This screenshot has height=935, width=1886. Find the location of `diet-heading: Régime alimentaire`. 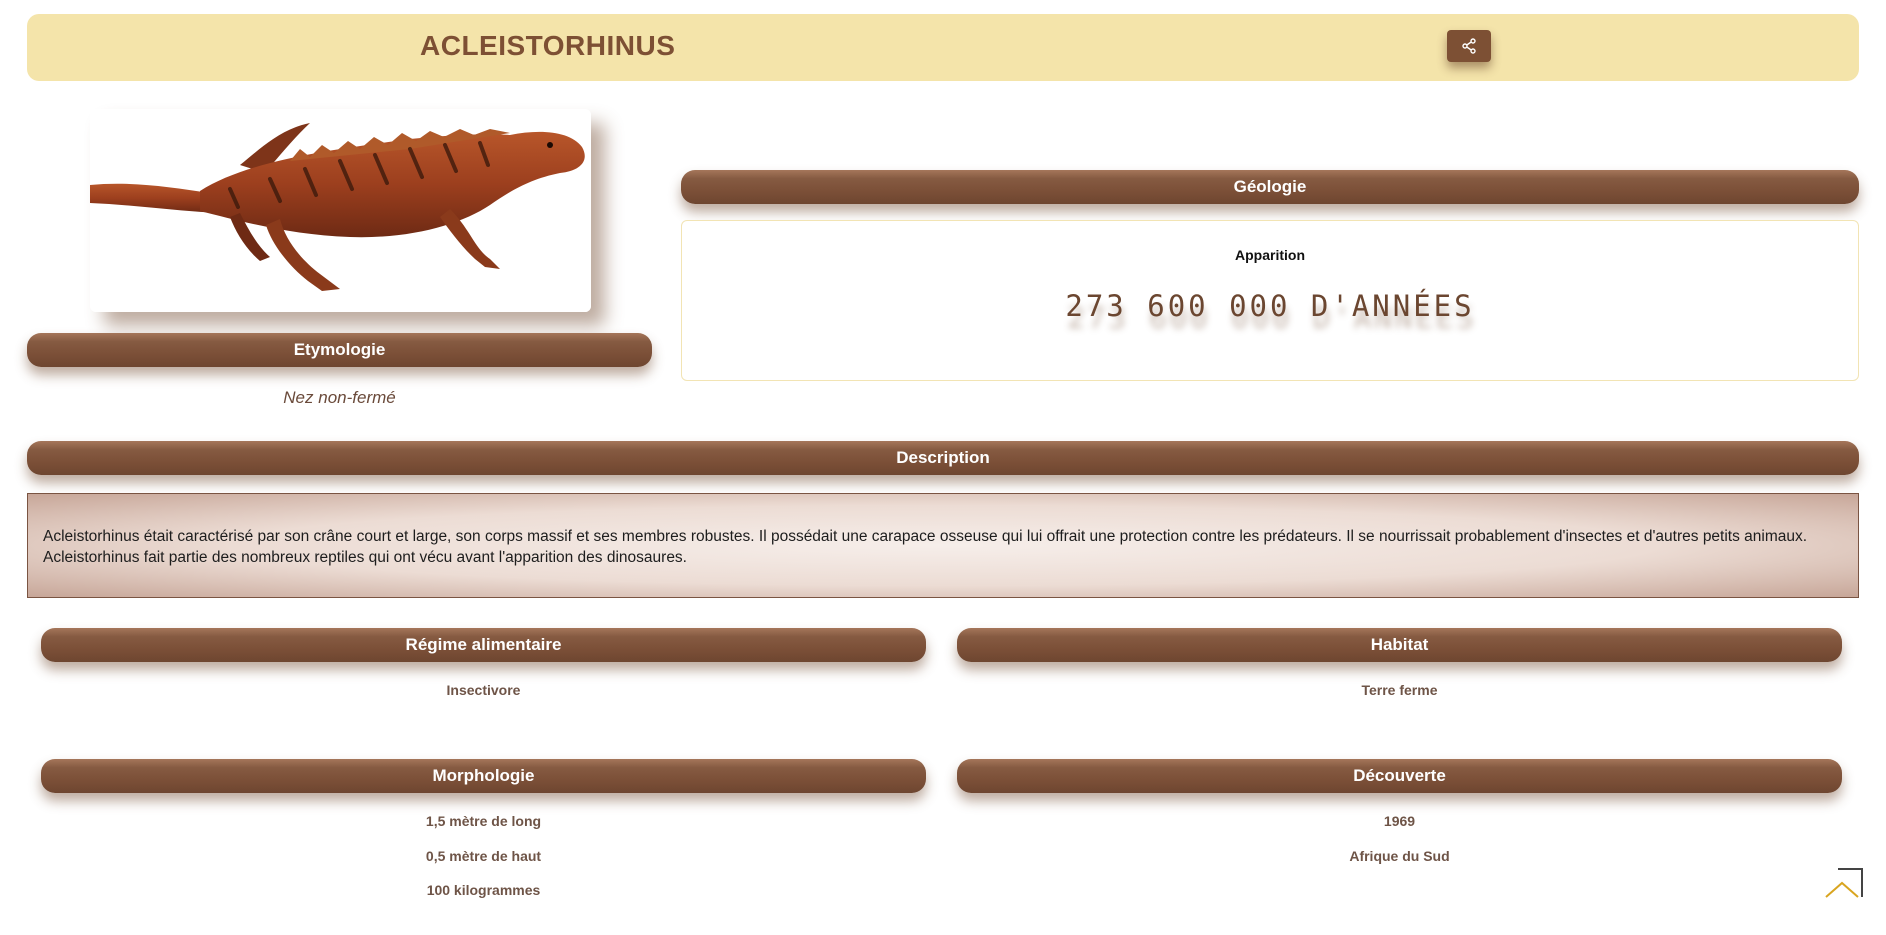

diet-heading: Régime alimentaire is located at coordinates (483, 645).